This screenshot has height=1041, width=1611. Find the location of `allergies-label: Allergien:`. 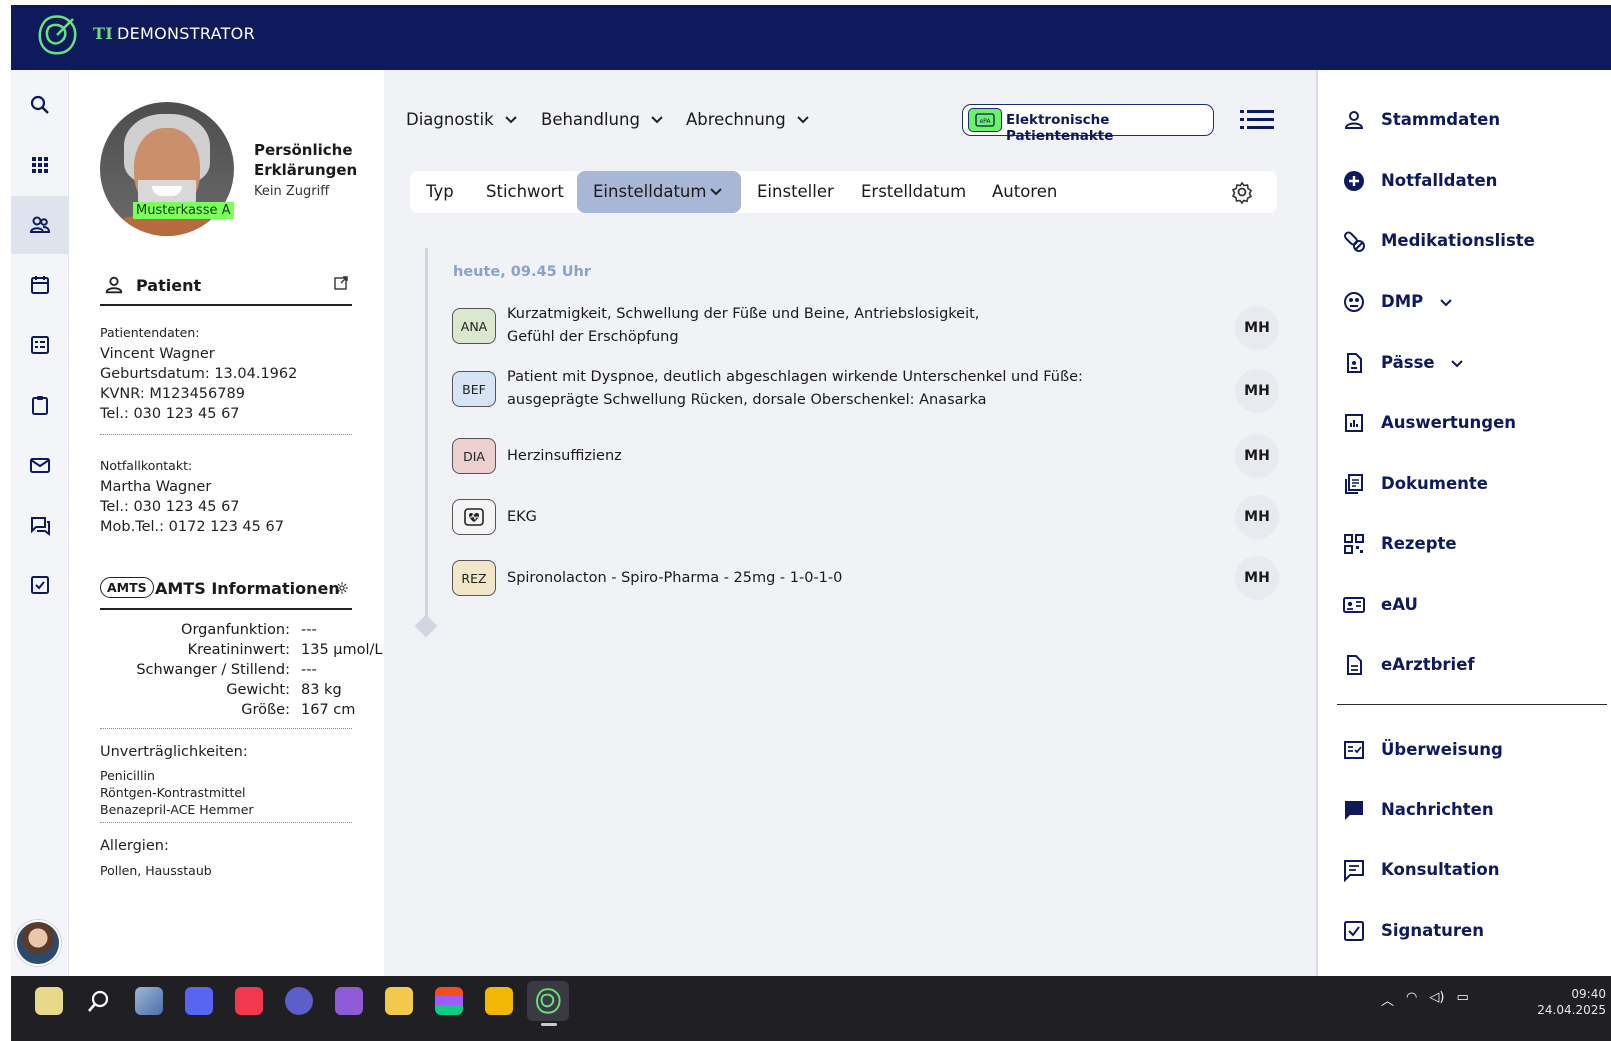

allergies-label: Allergien: is located at coordinates (134, 846).